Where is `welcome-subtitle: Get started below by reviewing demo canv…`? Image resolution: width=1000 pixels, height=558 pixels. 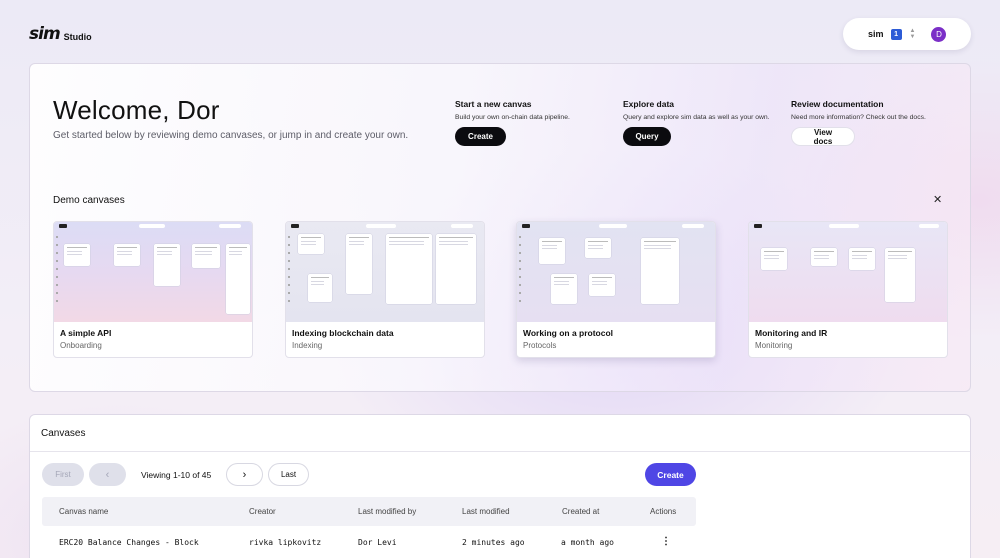 welcome-subtitle: Get started below by reviewing demo canv… is located at coordinates (231, 135).